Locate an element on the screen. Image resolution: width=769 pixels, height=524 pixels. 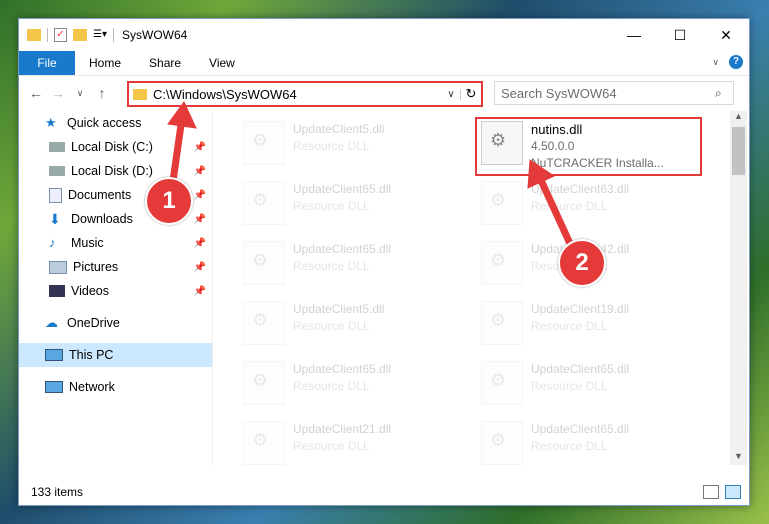
step-2-badge: 2 is located at coordinates (582, 263).